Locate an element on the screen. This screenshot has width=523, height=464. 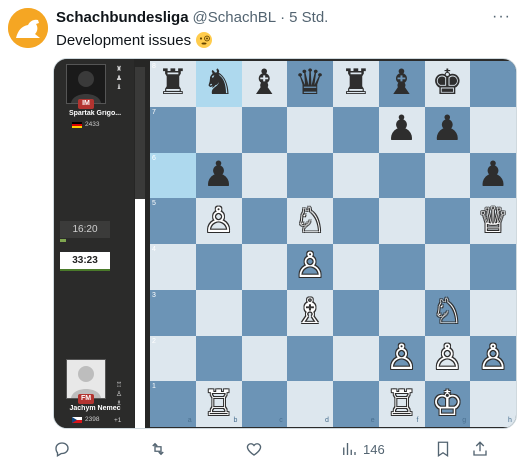
pawn-icon: ♙ is located at coordinates (119, 394).